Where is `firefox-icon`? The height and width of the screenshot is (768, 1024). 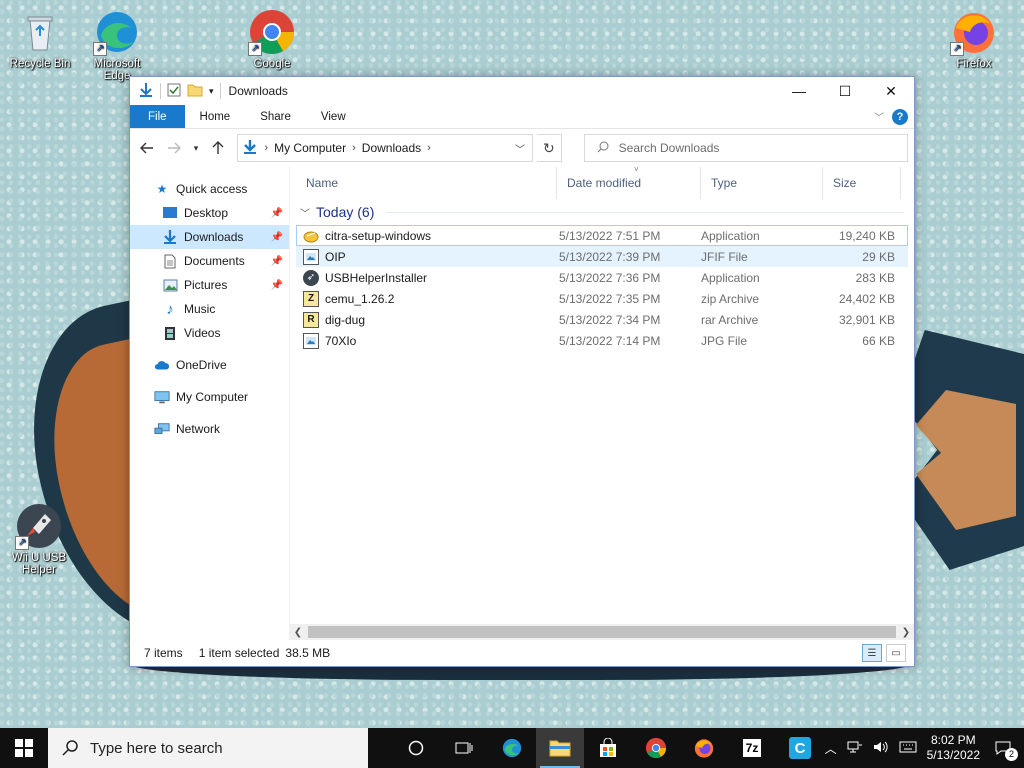
firefox-icon is located at coordinates (704, 748).